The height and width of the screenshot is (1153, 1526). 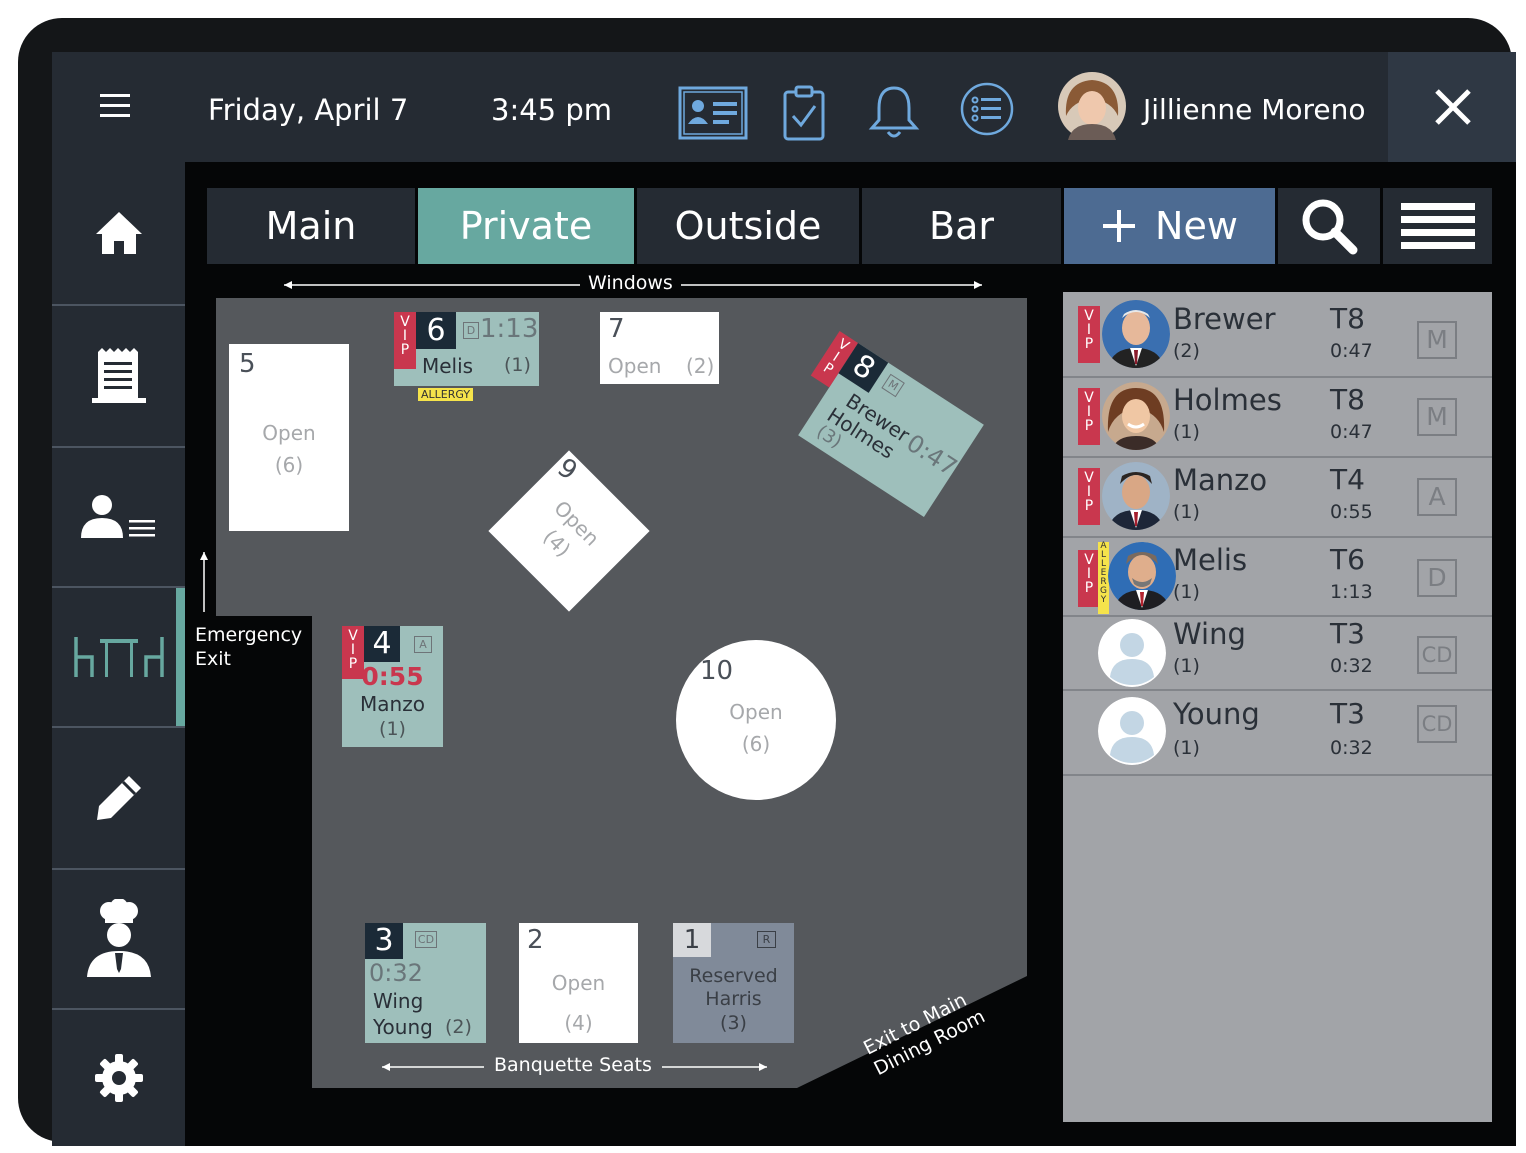 What do you see at coordinates (535, 940) in the screenshot?
I see `table-number: 2` at bounding box center [535, 940].